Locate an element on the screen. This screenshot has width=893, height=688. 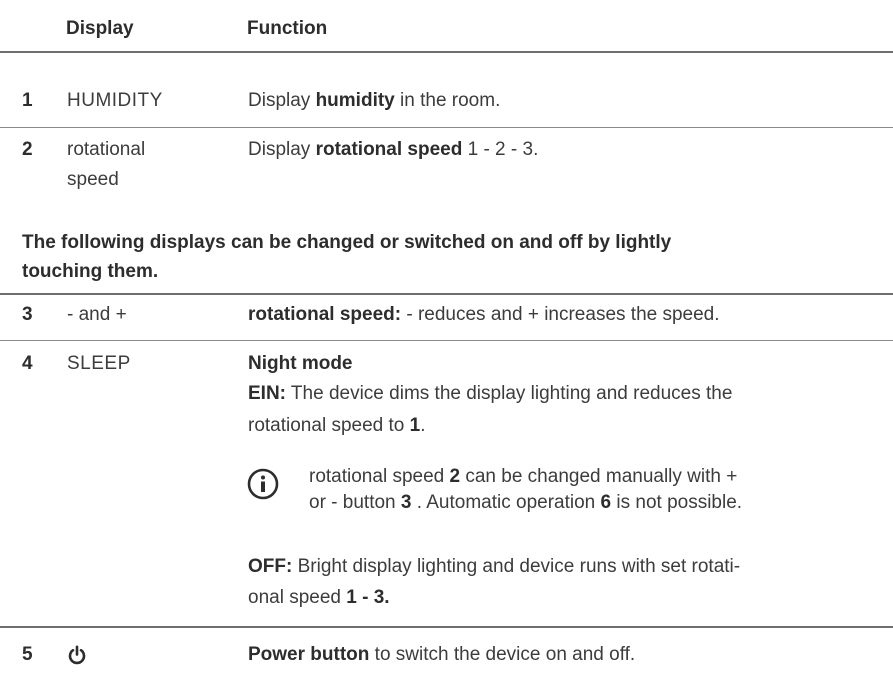
function-humidity: Display humidity in the room. is located at coordinates (374, 100).